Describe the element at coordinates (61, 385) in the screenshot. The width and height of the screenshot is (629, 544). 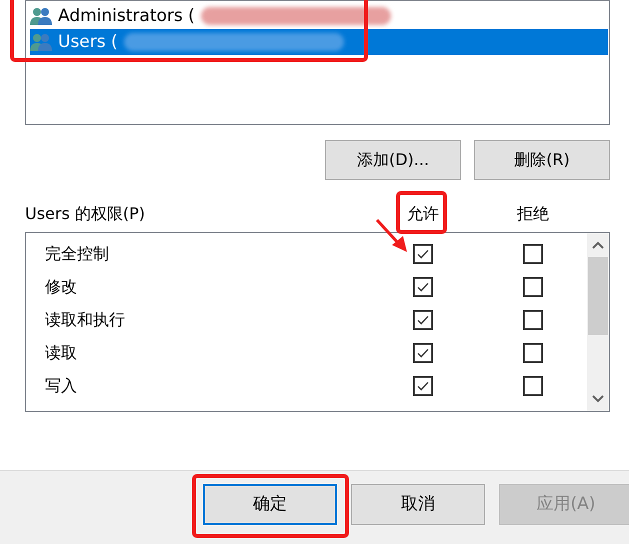
I see `permission-name: 写入` at that location.